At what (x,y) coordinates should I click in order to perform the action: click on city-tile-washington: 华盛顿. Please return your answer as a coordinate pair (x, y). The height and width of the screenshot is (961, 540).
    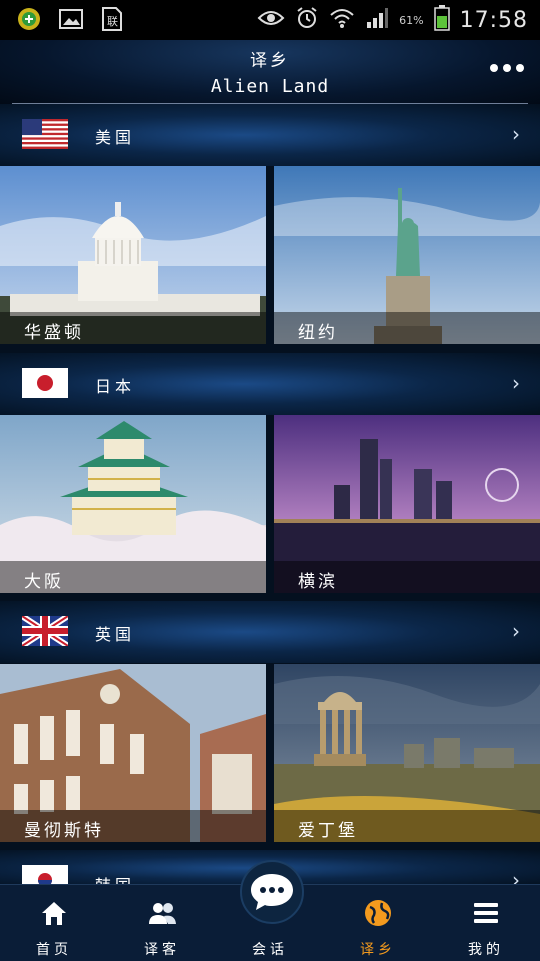
    Looking at the image, I should click on (133, 255).